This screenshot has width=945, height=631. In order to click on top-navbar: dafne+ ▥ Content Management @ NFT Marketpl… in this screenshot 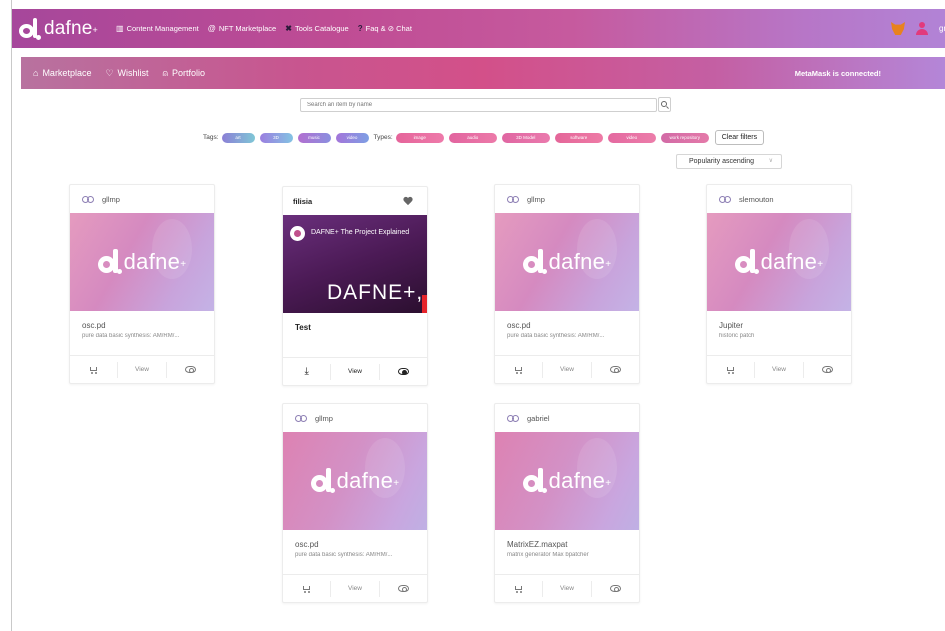, I will do `click(478, 28)`.